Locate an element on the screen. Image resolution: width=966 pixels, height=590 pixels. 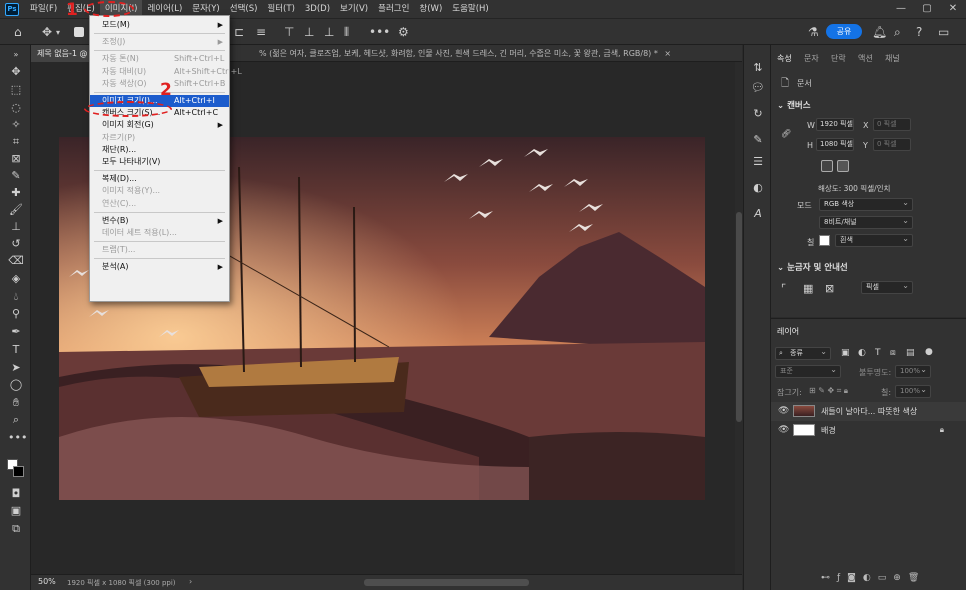
minimize-button: — is located at coordinates (901, 9).